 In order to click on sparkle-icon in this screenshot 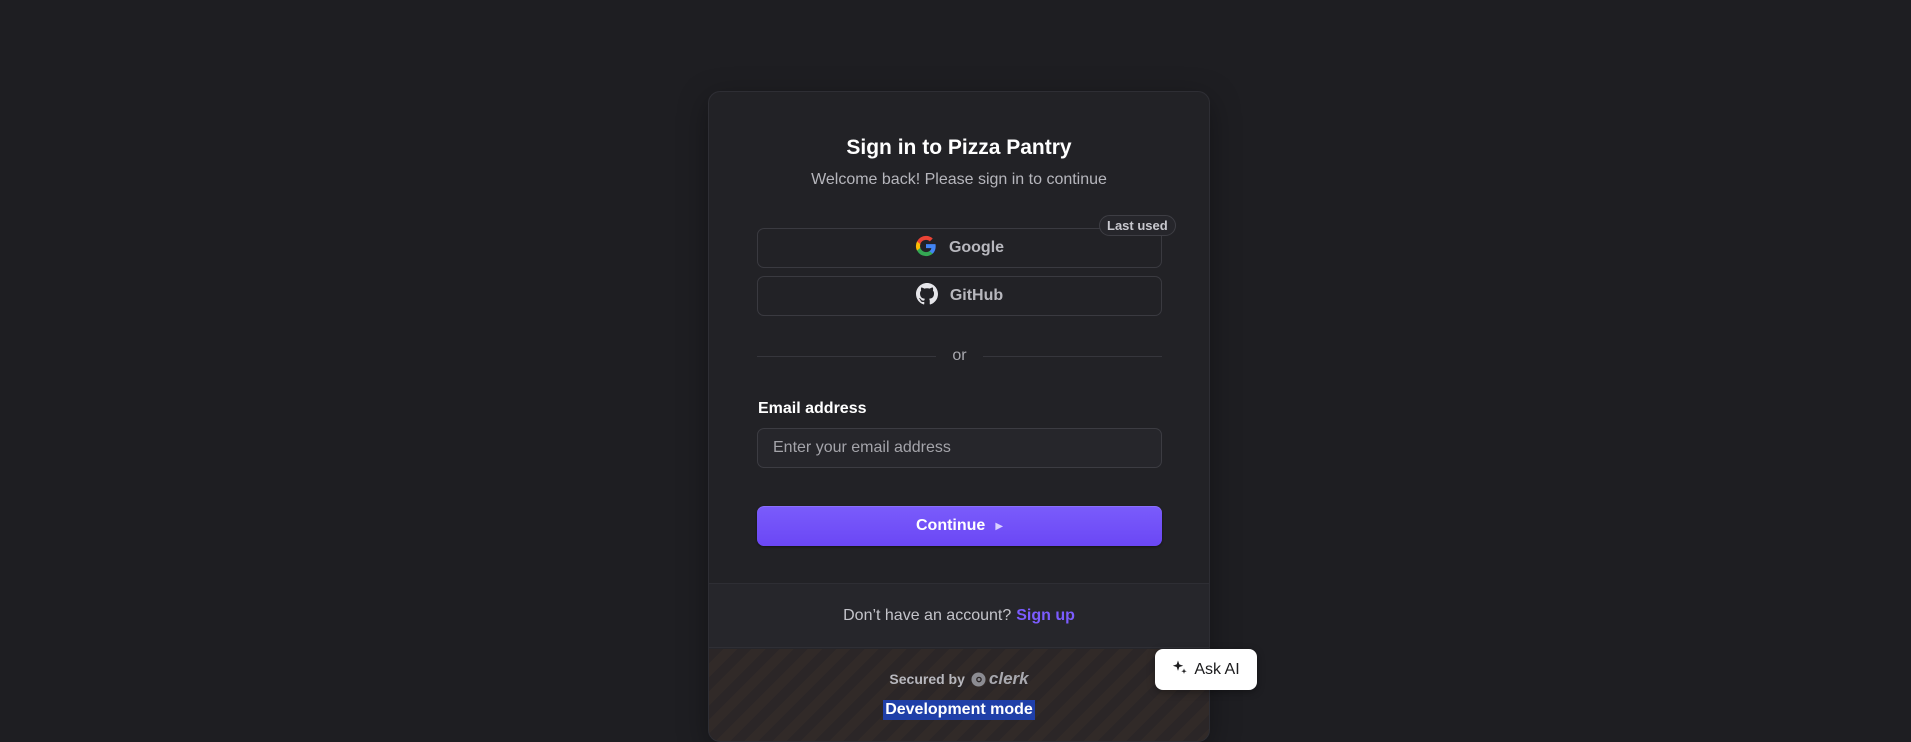, I will do `click(1180, 669)`.